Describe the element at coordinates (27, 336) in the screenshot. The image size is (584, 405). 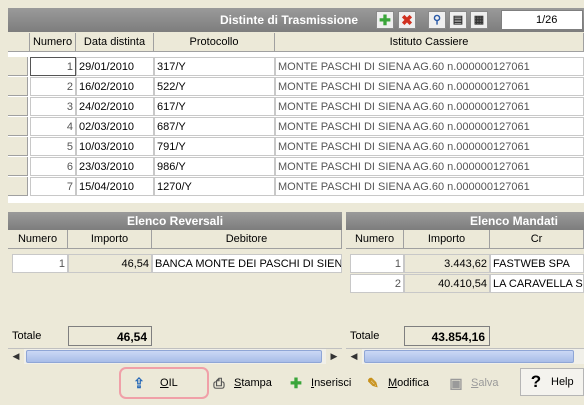
I see `reversali-total-label: Totale` at that location.